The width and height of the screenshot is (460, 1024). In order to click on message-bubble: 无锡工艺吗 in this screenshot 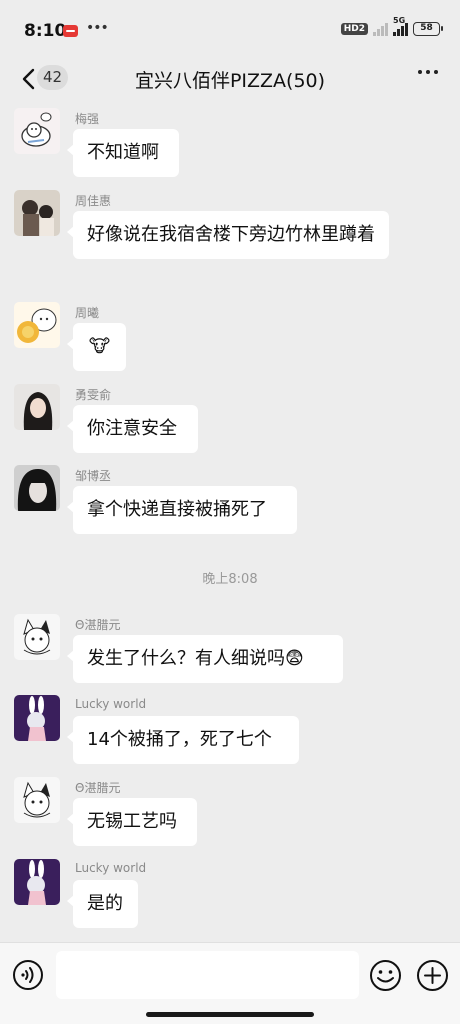, I will do `click(132, 822)`.